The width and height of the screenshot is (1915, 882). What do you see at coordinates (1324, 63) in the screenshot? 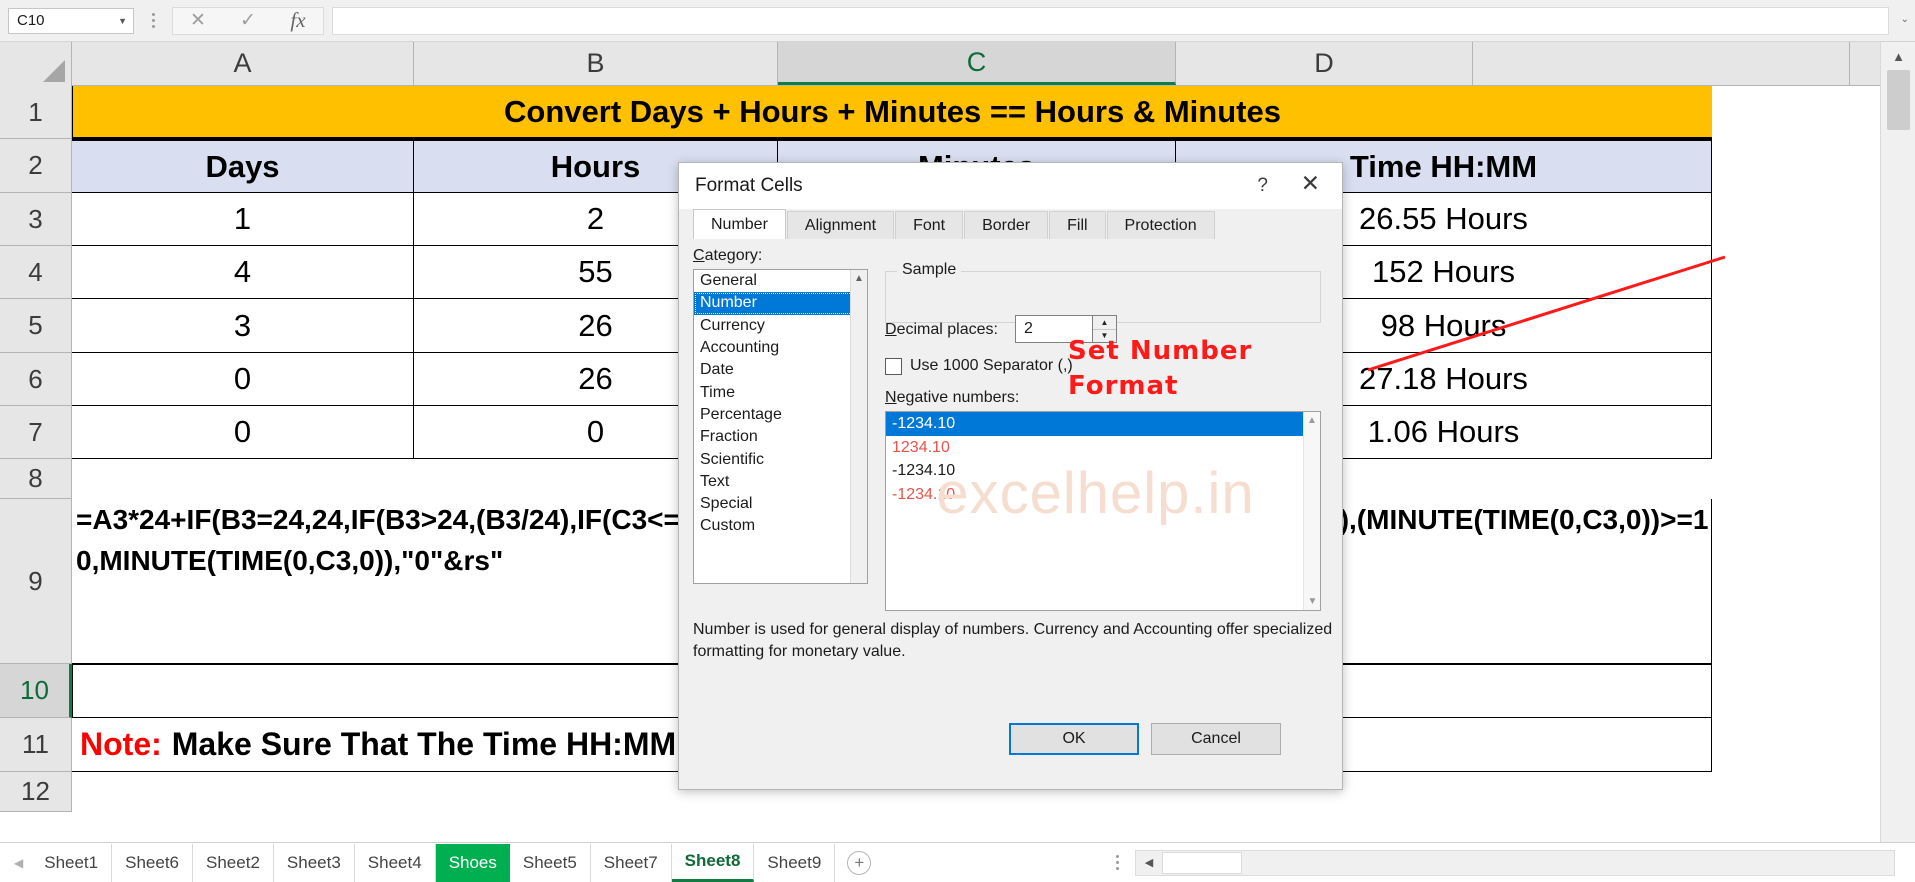
I see `column-header-d: D` at bounding box center [1324, 63].